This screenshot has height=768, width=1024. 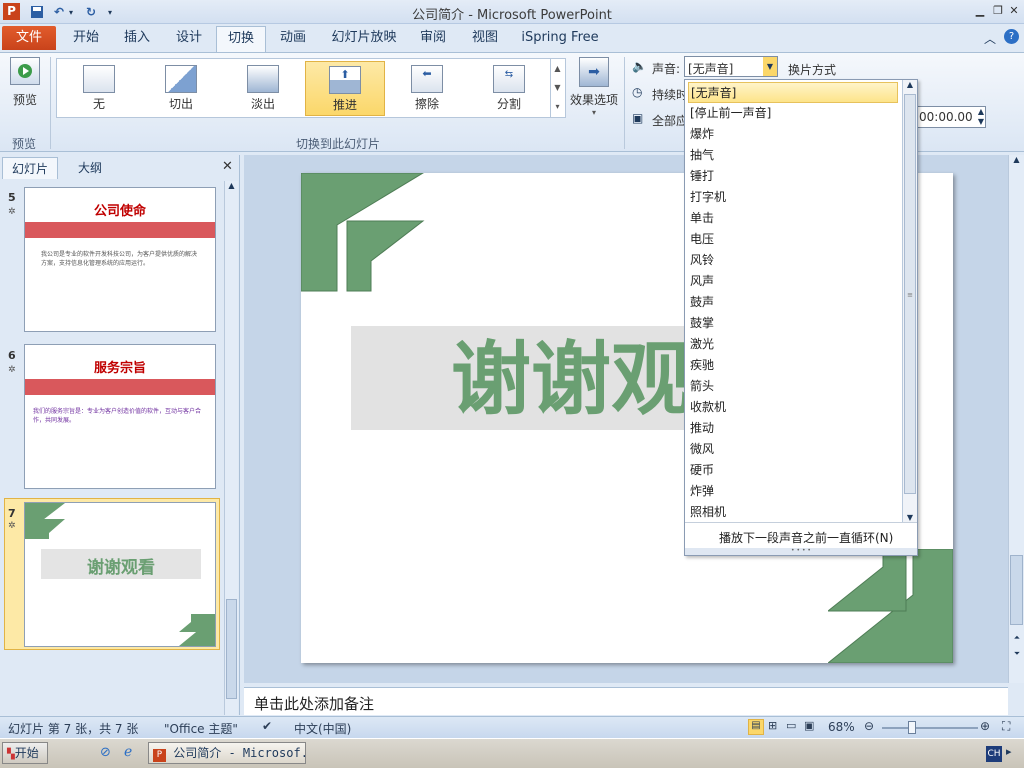 I want to click on sound-option: 鼓声, so click(x=793, y=302).